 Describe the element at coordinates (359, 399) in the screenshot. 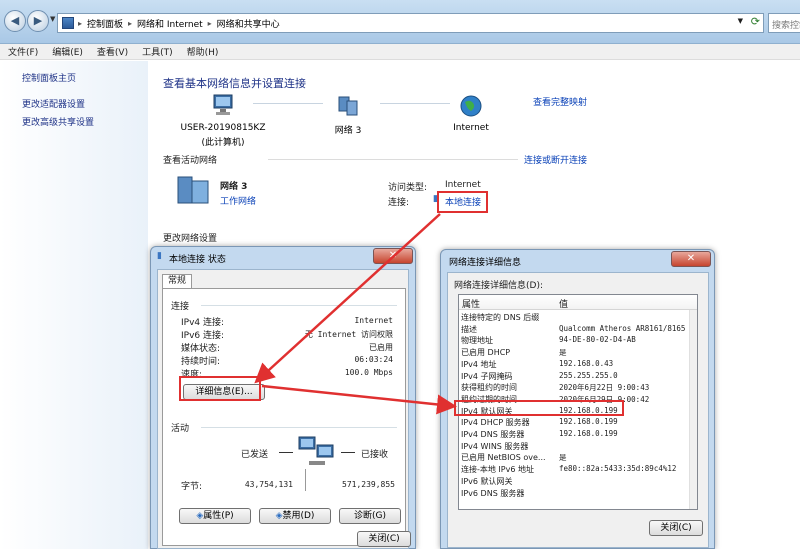

I see `arrow-to-gateway` at that location.